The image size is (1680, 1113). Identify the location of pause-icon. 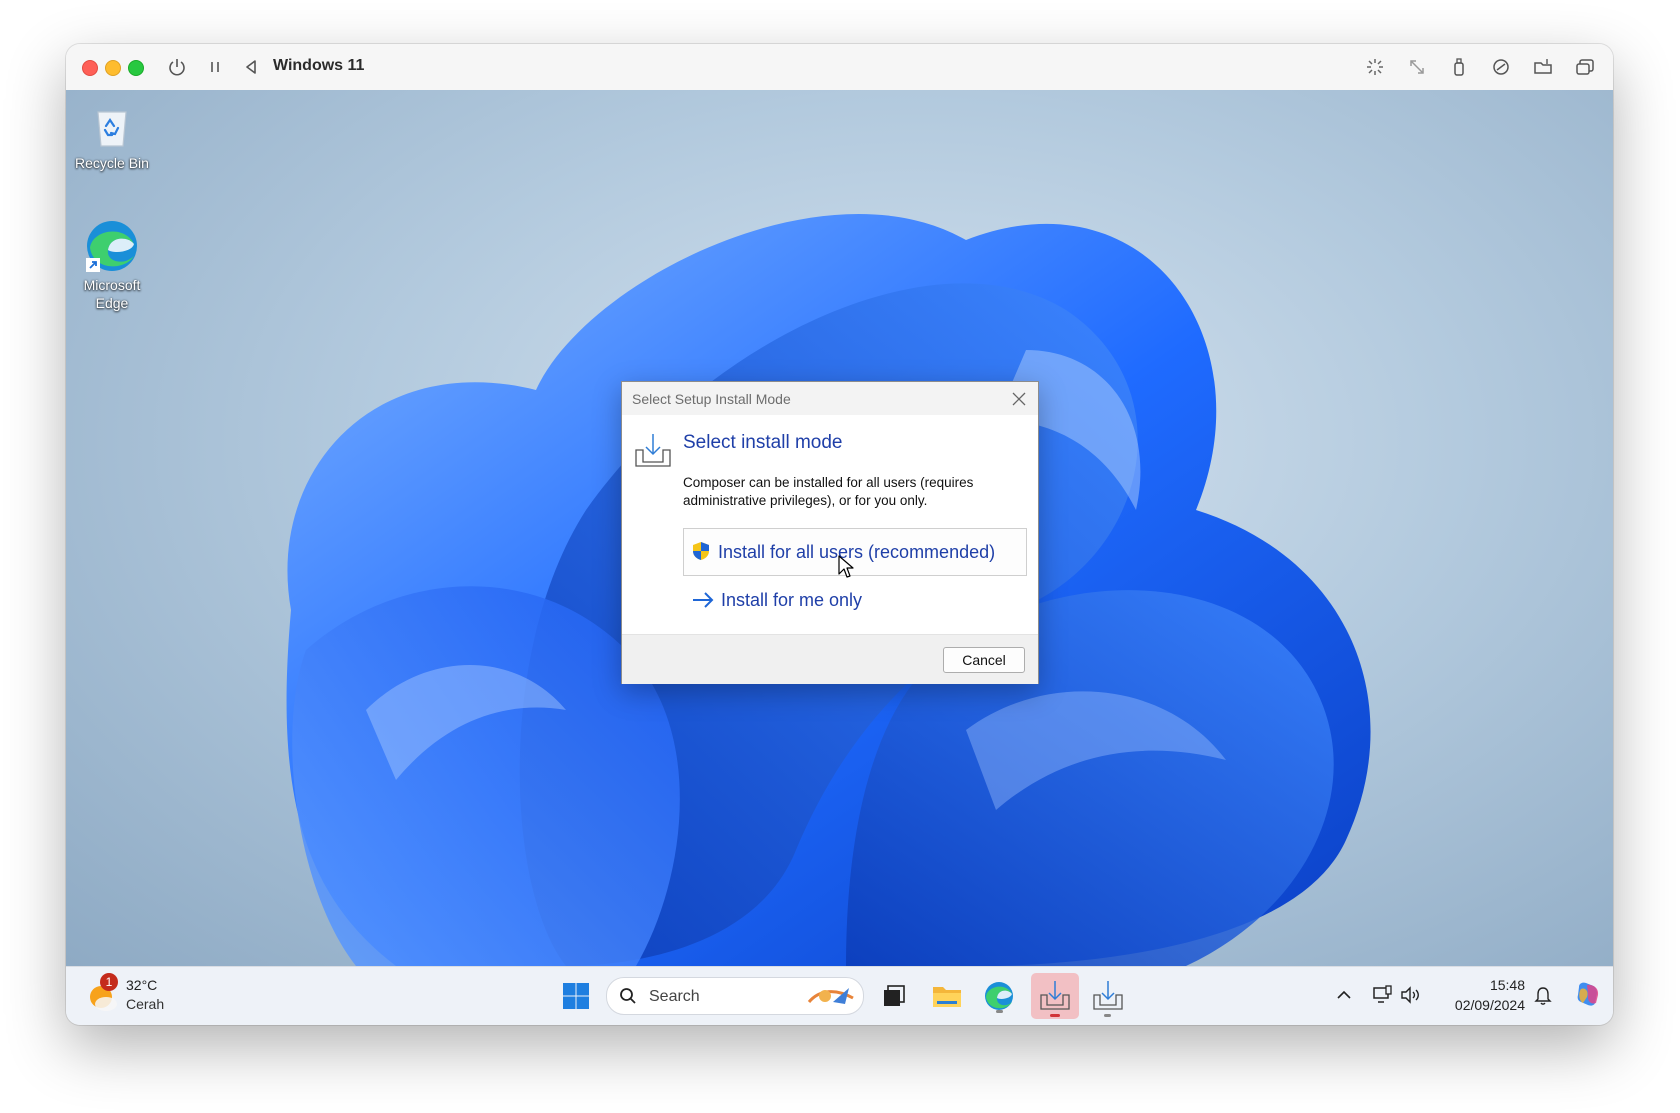
(215, 67).